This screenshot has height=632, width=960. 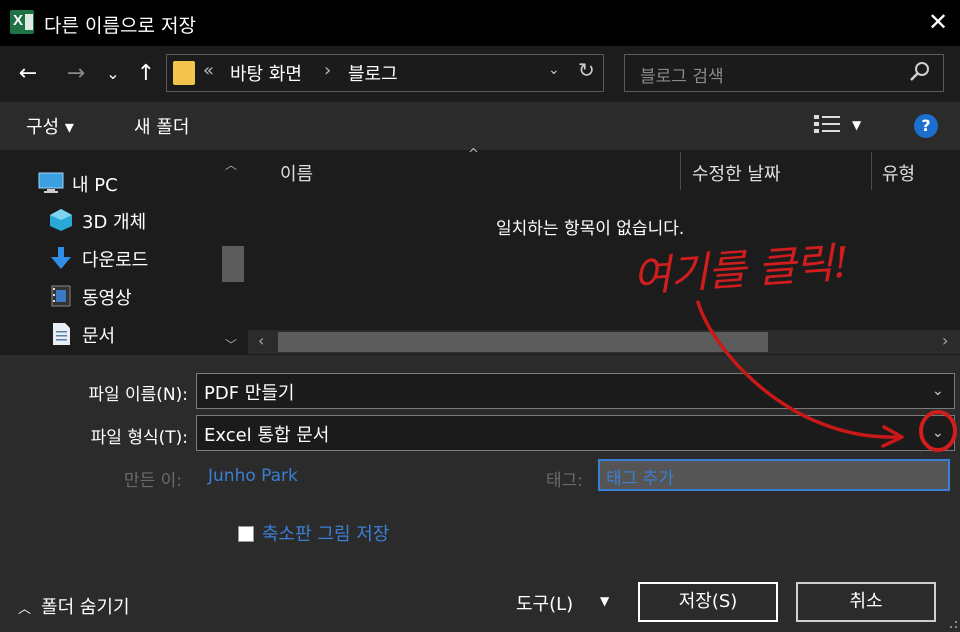 What do you see at coordinates (146, 74) in the screenshot?
I see `up-arrow-icon: ↑` at bounding box center [146, 74].